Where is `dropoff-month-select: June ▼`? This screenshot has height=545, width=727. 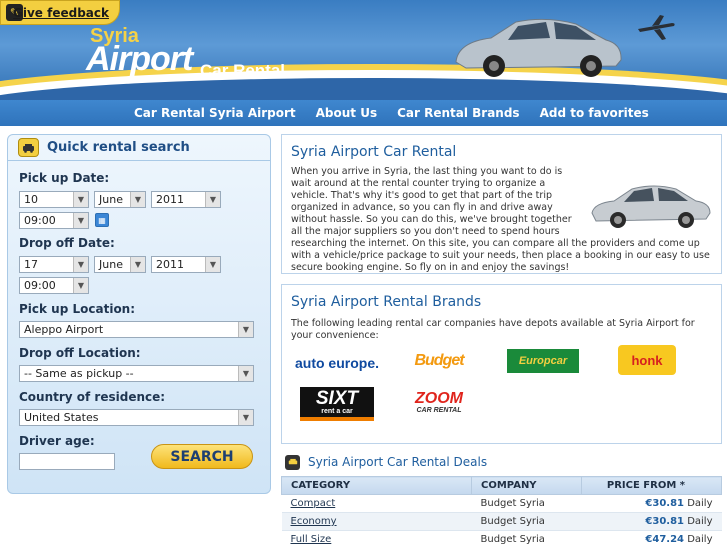
dropoff-month-select: June ▼ is located at coordinates (120, 264).